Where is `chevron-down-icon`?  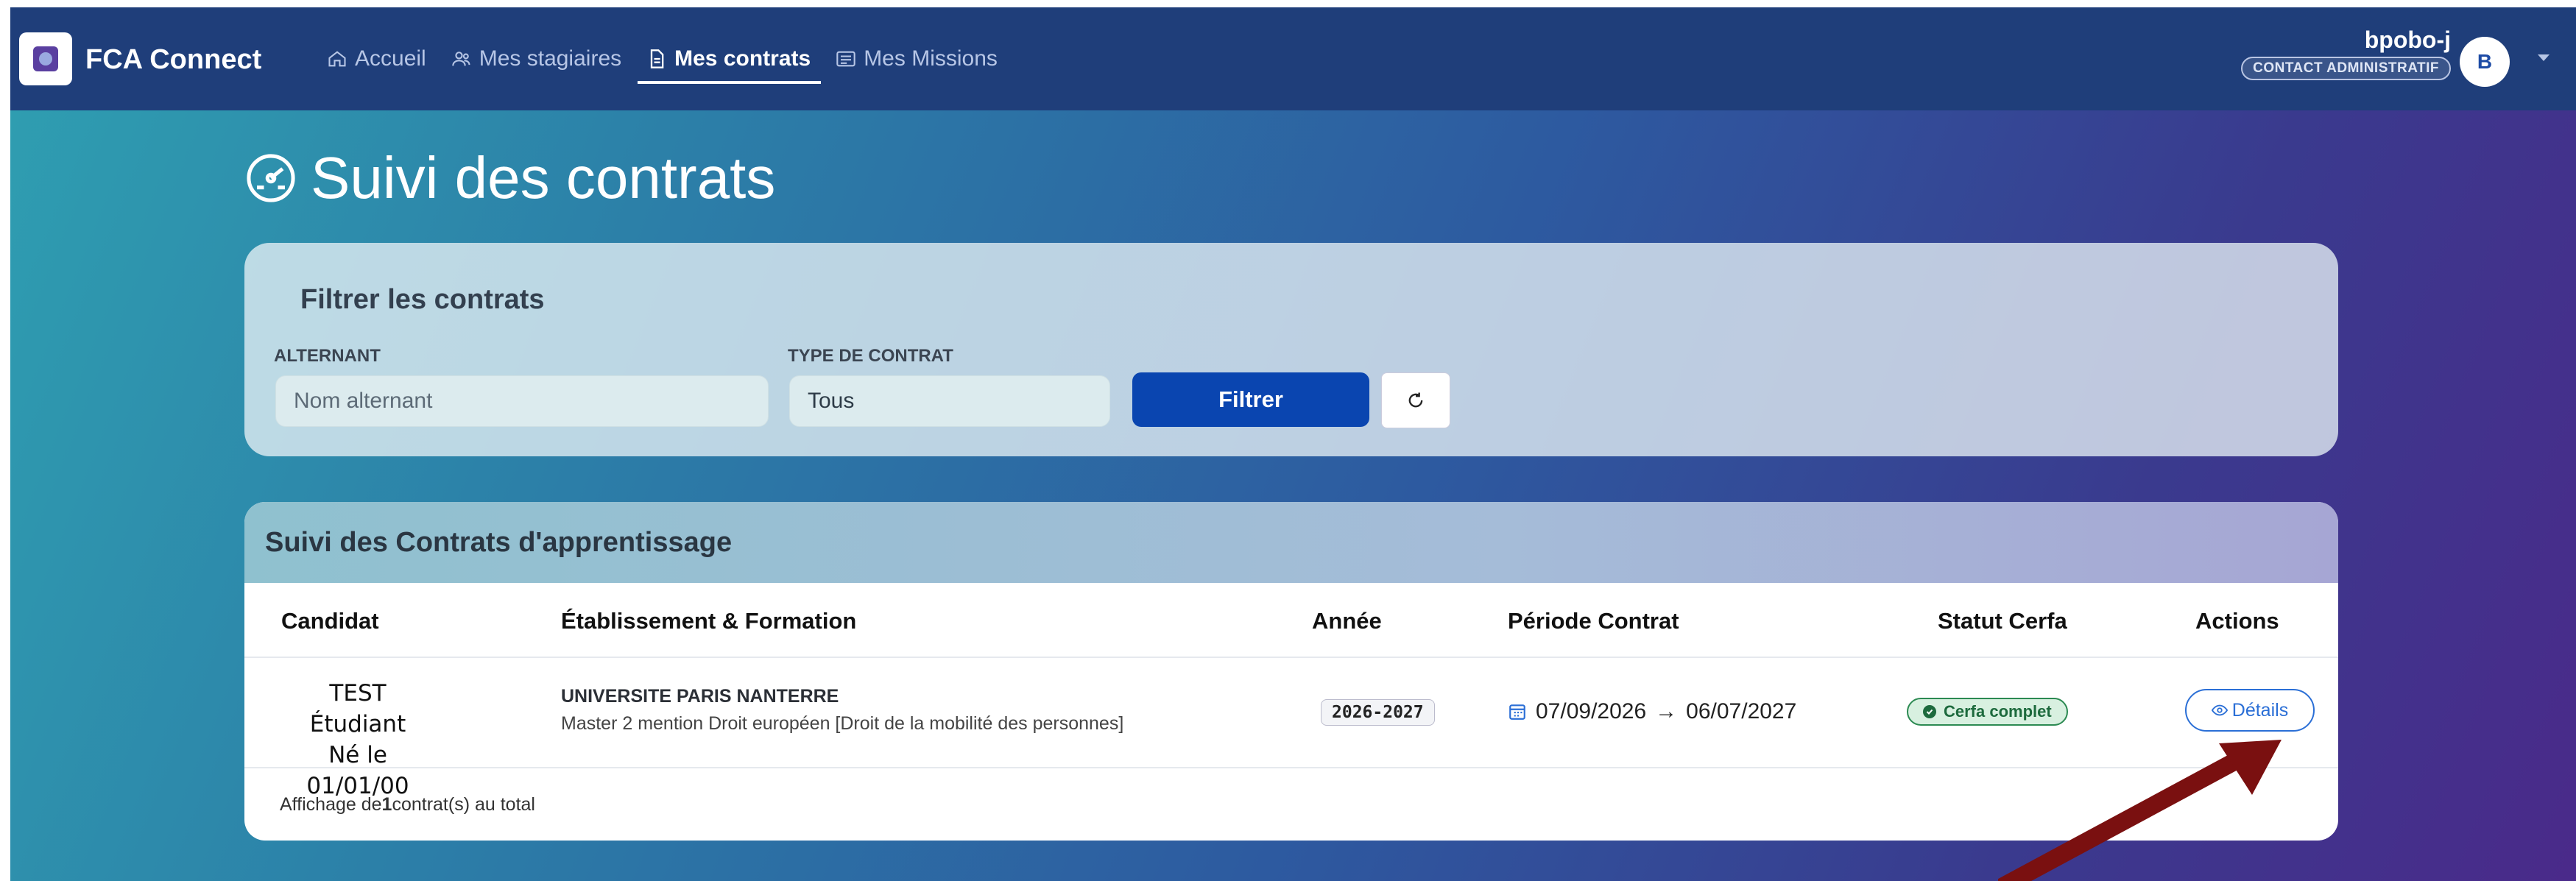 chevron-down-icon is located at coordinates (2543, 58).